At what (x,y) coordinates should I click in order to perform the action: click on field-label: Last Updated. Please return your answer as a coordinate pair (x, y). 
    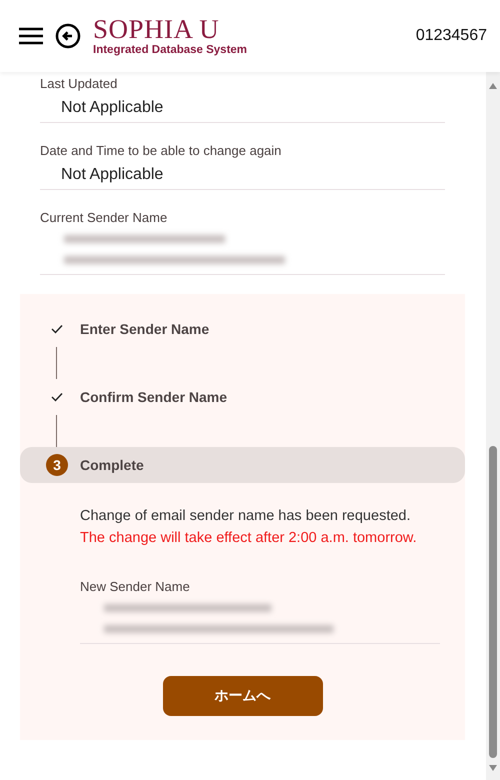
    Looking at the image, I should click on (79, 84).